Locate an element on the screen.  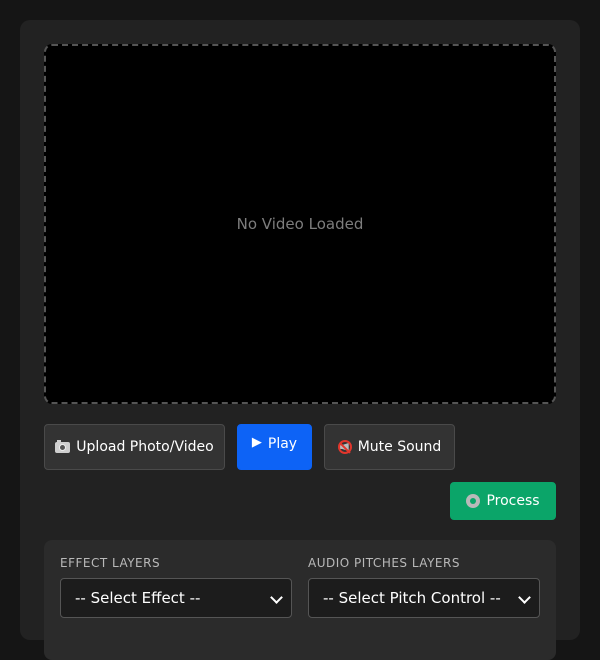
audio-pitches-title: AUDIO PITCHES LAYERS is located at coordinates (384, 563).